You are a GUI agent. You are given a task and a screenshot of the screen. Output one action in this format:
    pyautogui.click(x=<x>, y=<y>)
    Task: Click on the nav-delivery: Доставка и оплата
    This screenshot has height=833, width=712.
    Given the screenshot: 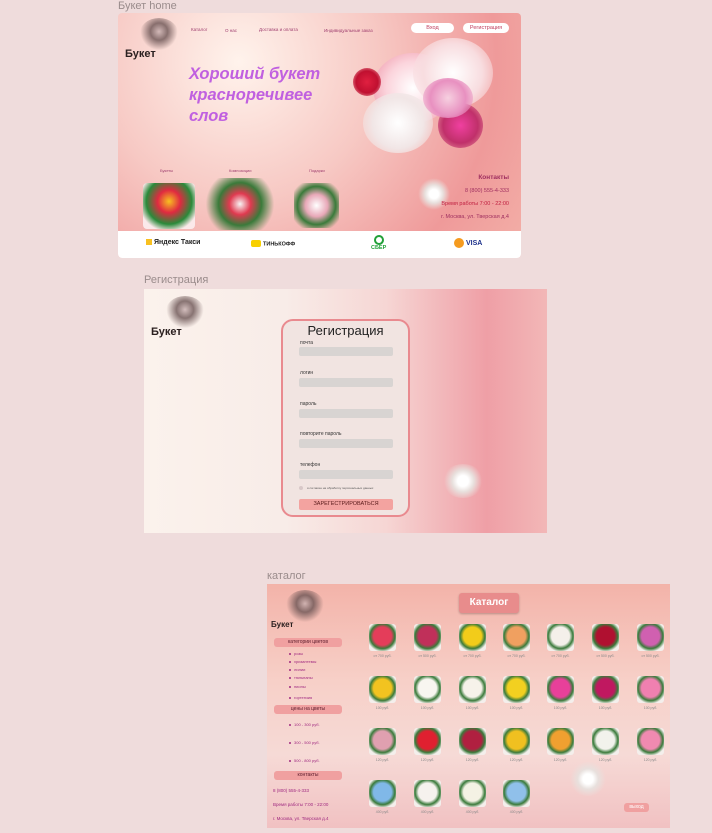 What is the action you would take?
    pyautogui.click(x=278, y=29)
    